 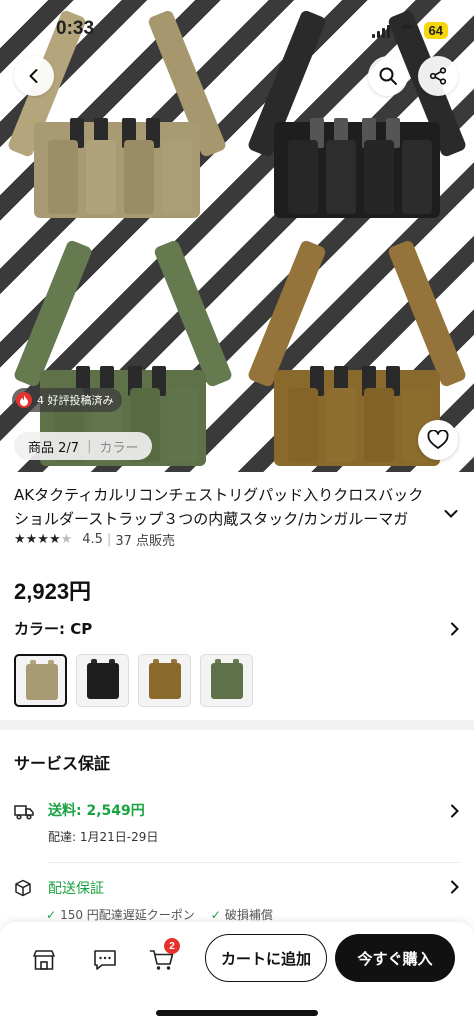 I want to click on store-icon, so click(x=44, y=960).